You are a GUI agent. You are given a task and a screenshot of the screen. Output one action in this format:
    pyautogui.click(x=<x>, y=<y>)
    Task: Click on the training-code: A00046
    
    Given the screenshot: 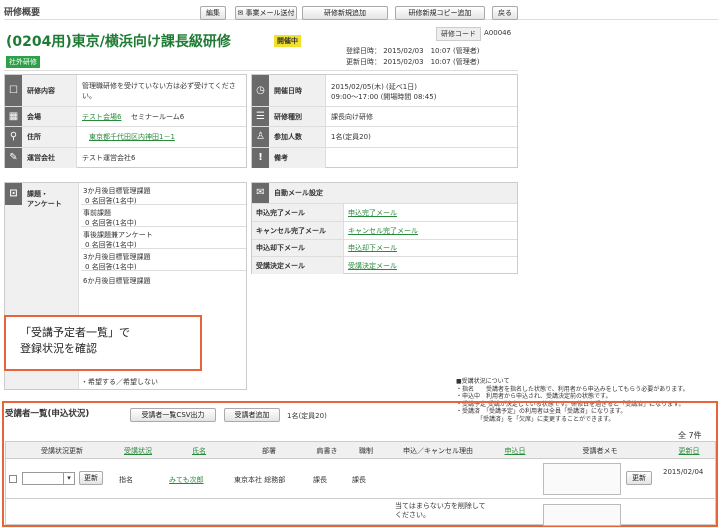 What is the action you would take?
    pyautogui.click(x=498, y=33)
    